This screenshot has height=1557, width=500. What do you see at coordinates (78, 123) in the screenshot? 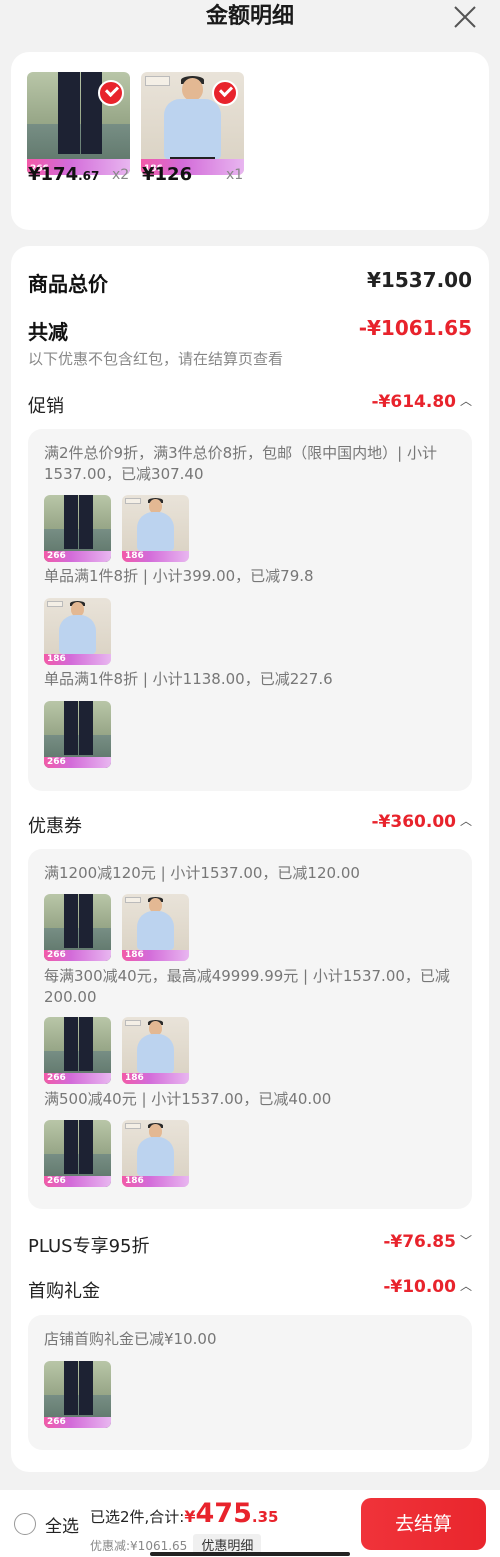
I see `selected-item-pants: 266` at bounding box center [78, 123].